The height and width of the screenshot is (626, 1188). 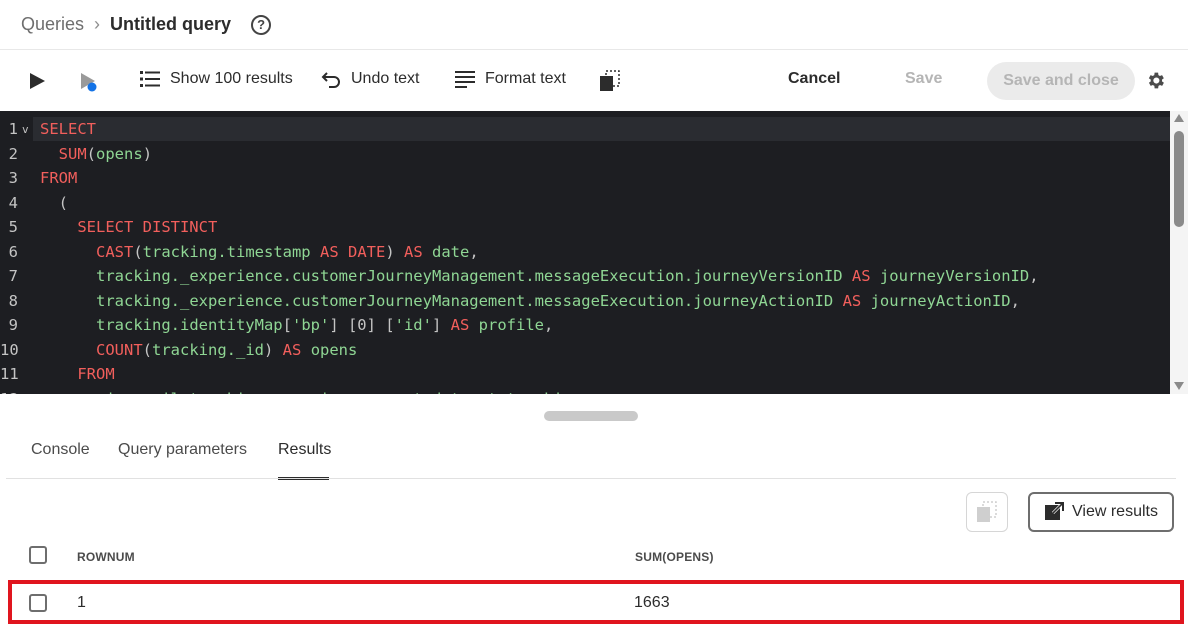 What do you see at coordinates (1179, 386) in the screenshot?
I see `scroll-down-icon` at bounding box center [1179, 386].